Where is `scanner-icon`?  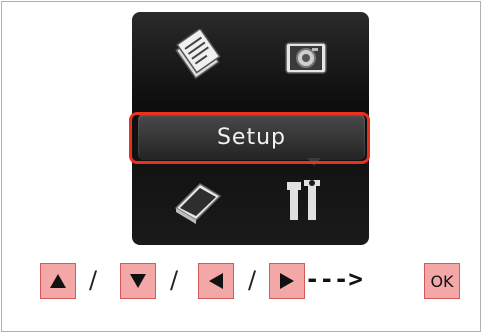
scanner-icon is located at coordinates (198, 200).